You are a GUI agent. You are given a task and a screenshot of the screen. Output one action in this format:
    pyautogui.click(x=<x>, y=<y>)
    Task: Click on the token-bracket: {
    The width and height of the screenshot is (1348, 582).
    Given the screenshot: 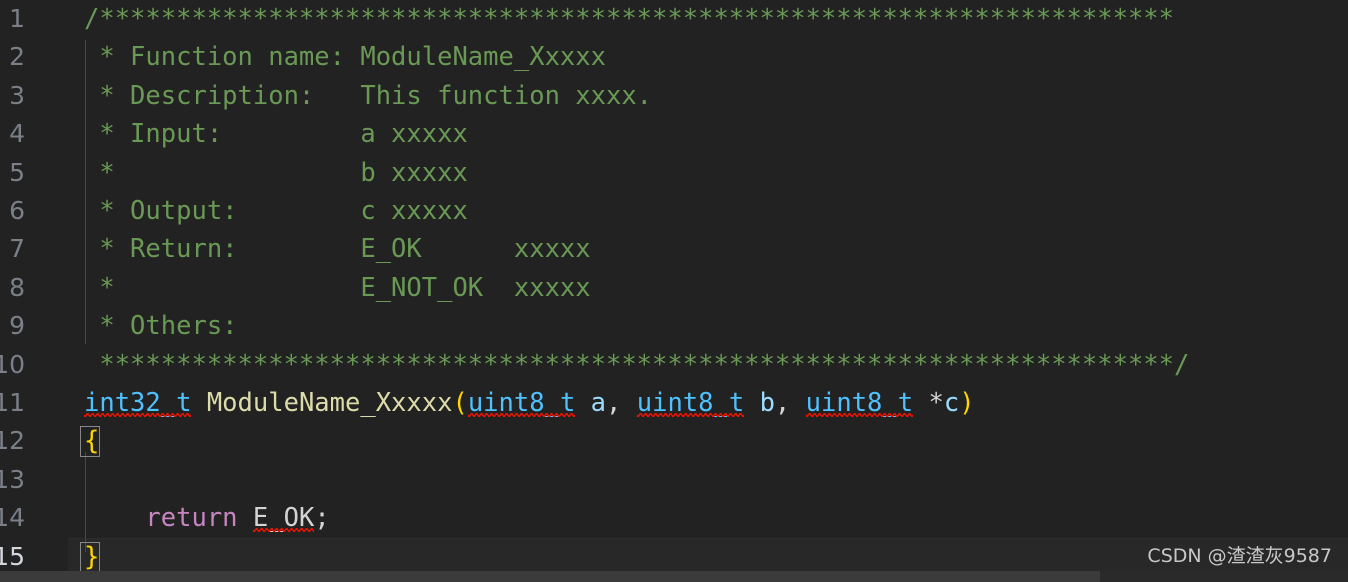 What is the action you would take?
    pyautogui.click(x=92, y=441)
    